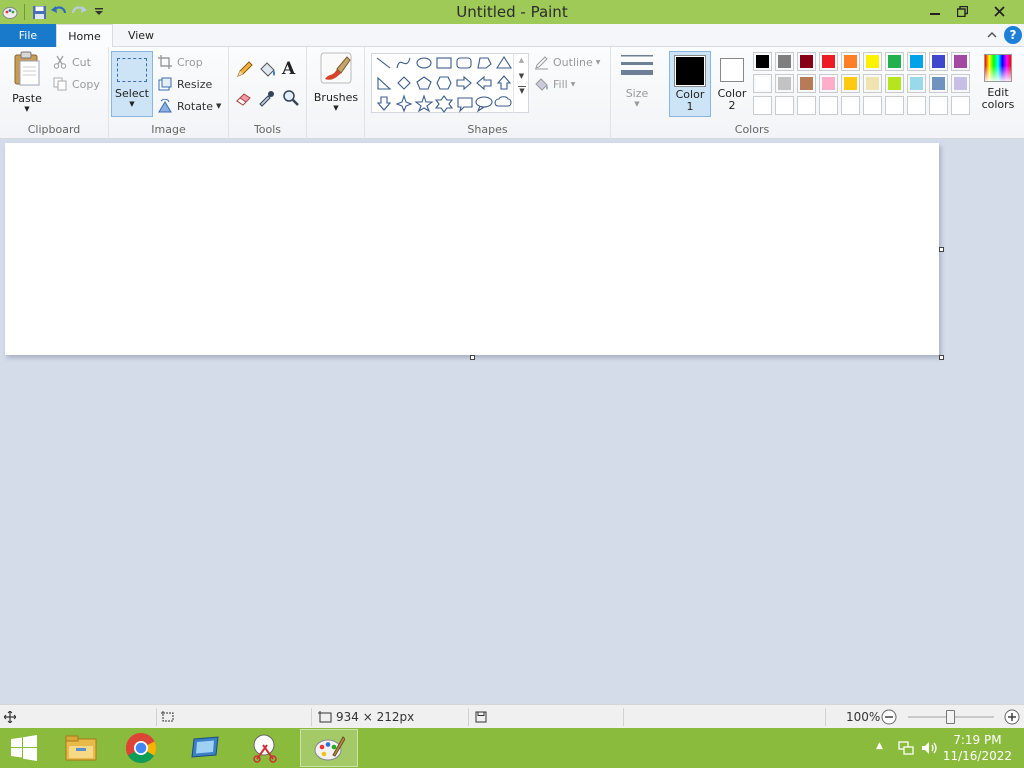  I want to click on expand-gallery-icon: ▼, so click(522, 90).